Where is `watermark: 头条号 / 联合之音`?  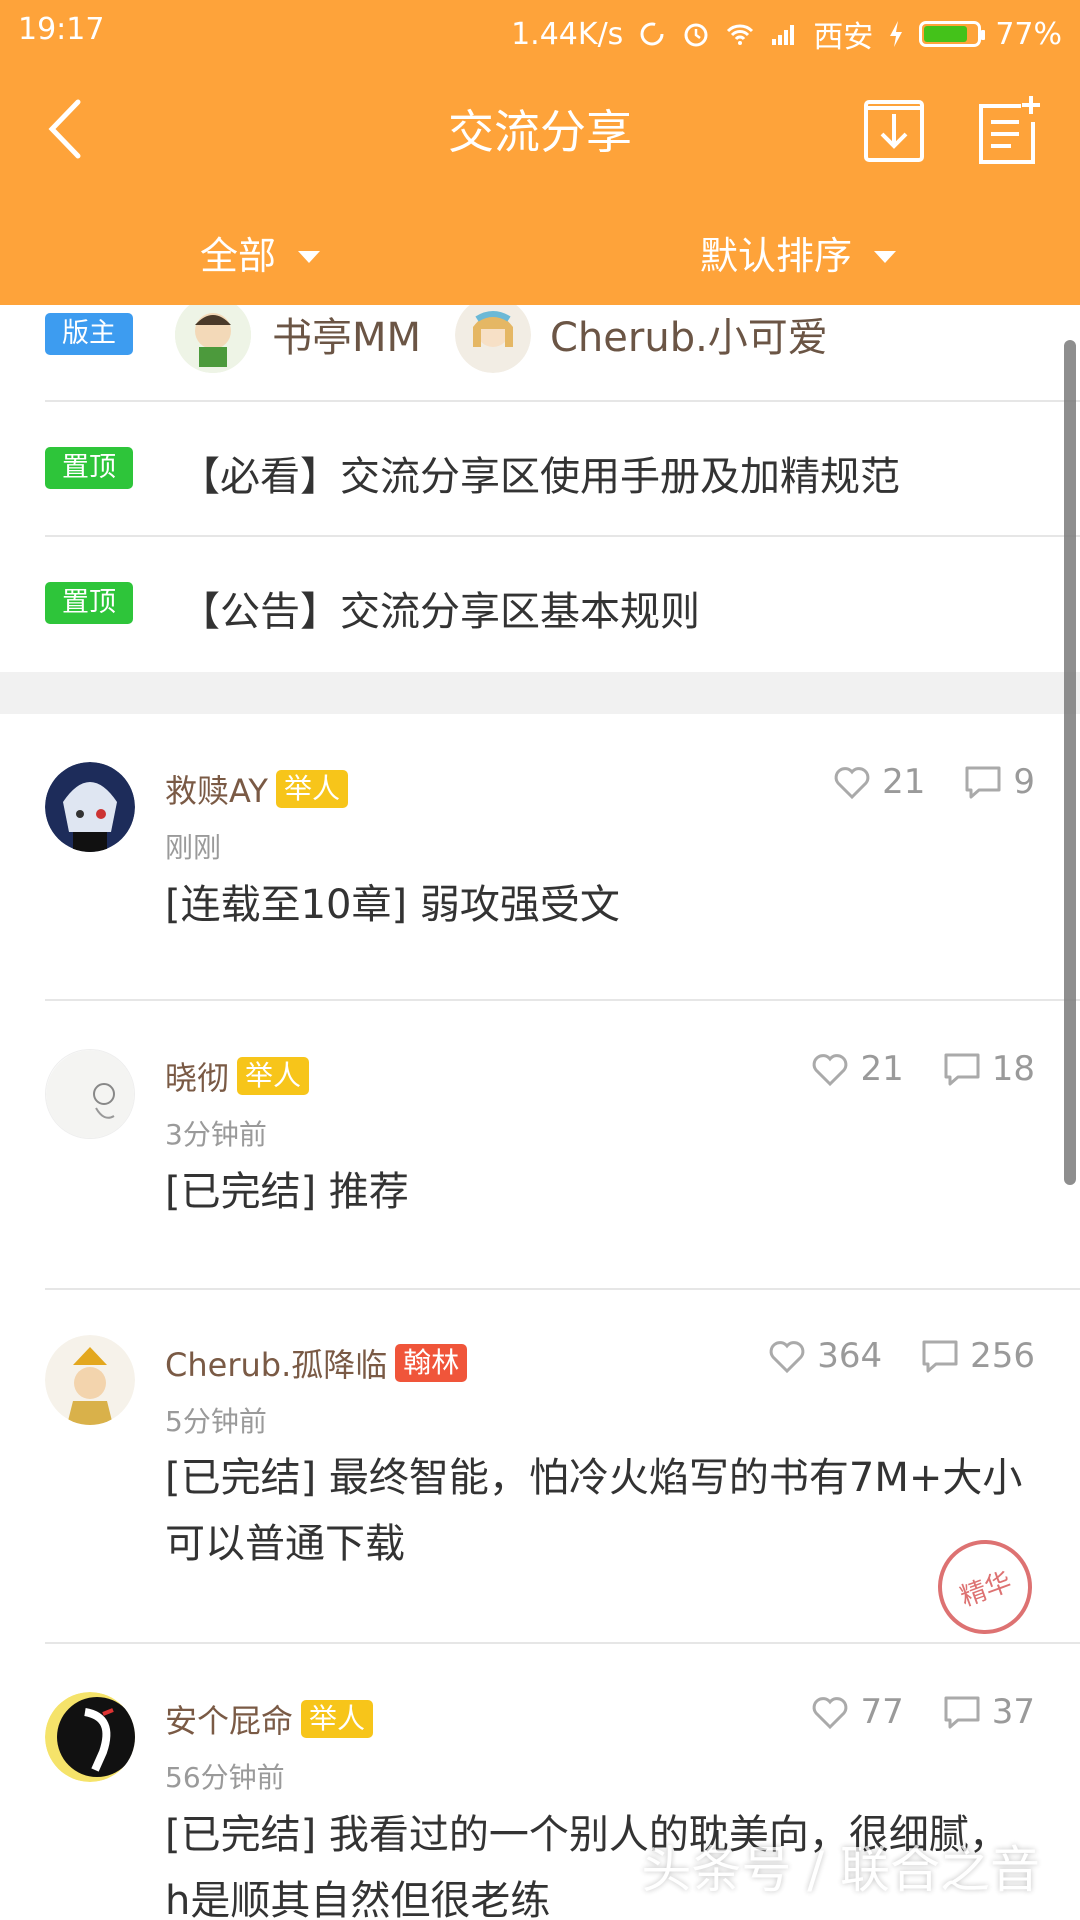 watermark: 头条号 / 联合之音 is located at coordinates (840, 1870).